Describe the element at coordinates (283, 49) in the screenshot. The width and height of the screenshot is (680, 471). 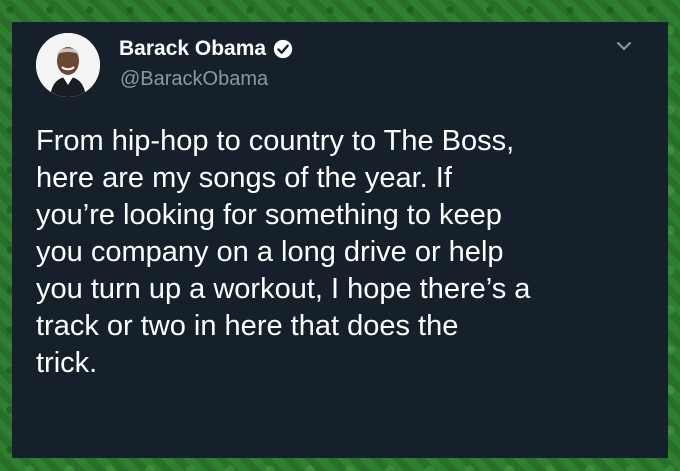
I see `verified-badge-icon` at that location.